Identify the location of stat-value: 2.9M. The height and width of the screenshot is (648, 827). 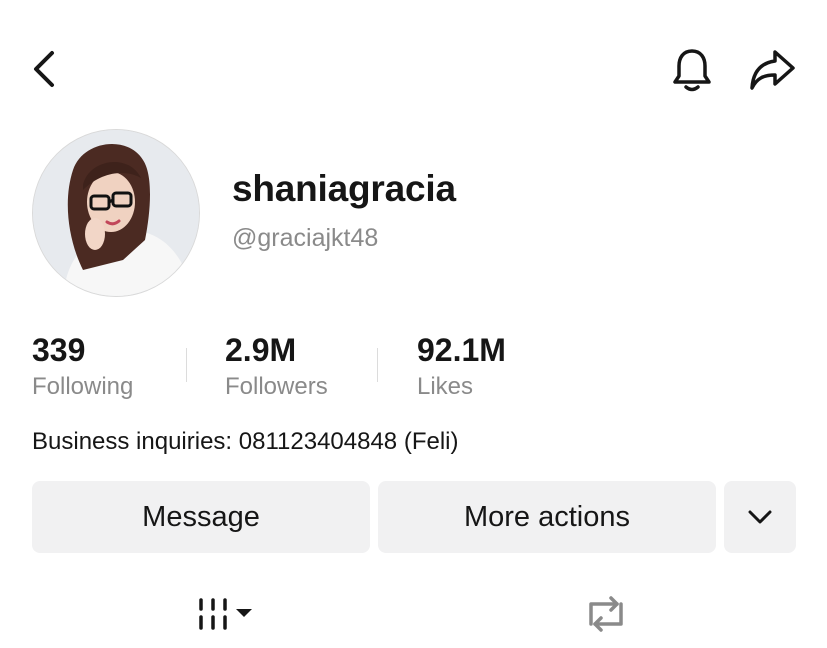
(261, 350).